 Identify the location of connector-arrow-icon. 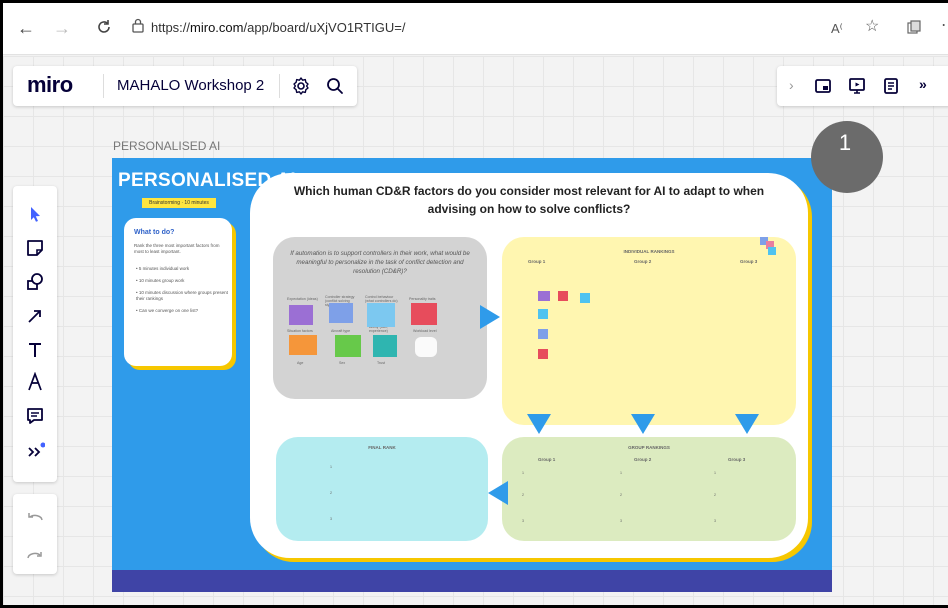
(35, 316).